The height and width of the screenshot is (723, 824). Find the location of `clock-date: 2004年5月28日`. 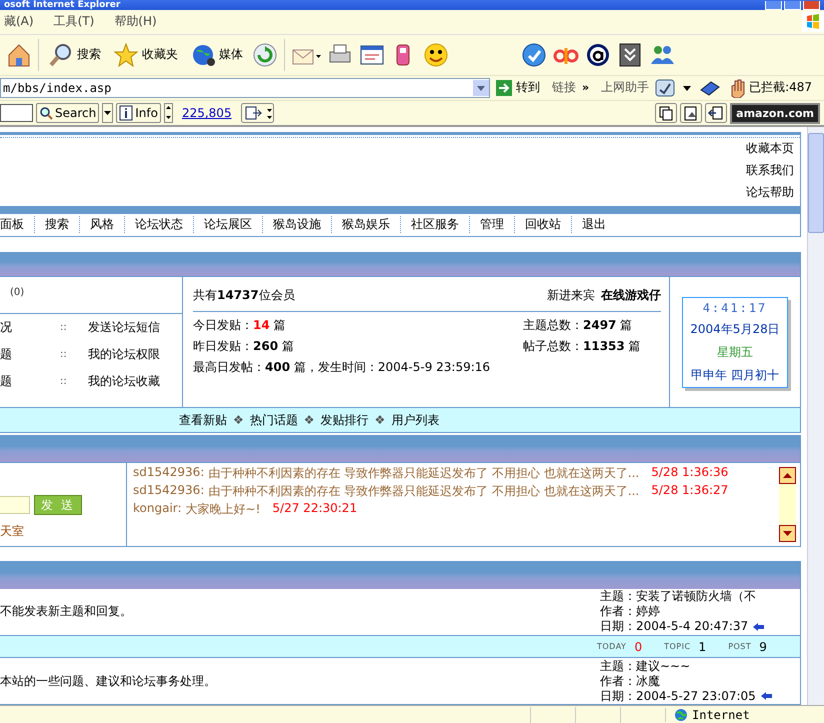

clock-date: 2004年5月28日 is located at coordinates (735, 329).